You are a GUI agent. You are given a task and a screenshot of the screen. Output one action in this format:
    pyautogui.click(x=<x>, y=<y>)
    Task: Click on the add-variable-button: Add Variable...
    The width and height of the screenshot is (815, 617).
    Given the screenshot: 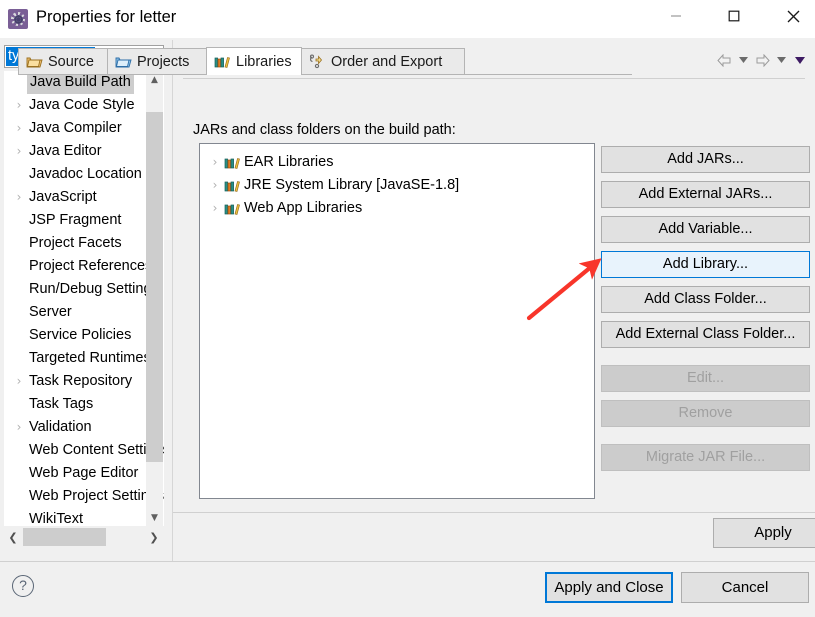 What is the action you would take?
    pyautogui.click(x=705, y=229)
    